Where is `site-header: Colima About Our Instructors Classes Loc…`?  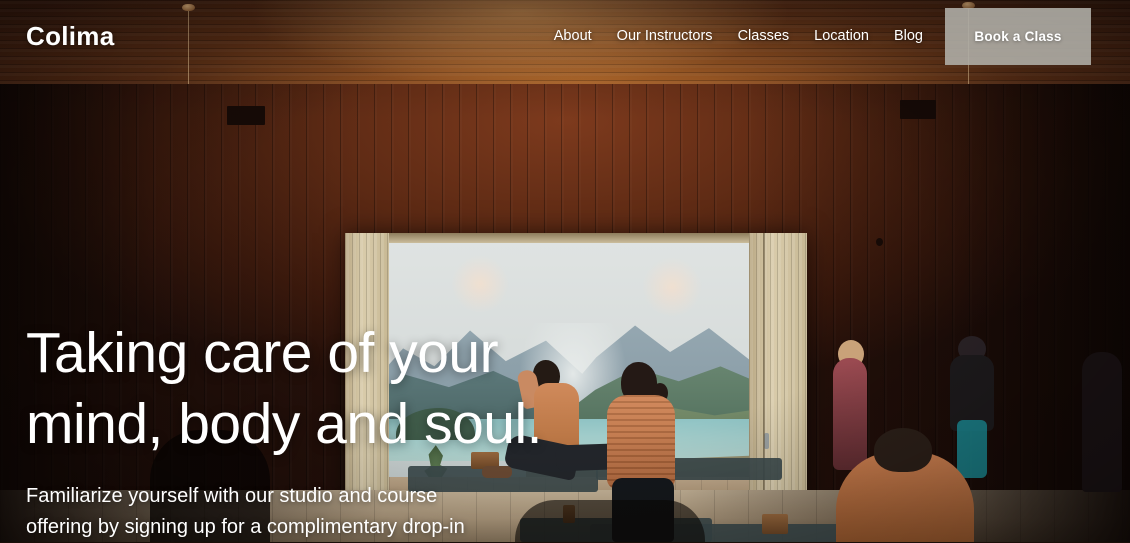
site-header: Colima About Our Instructors Classes Loc… is located at coordinates (565, 36).